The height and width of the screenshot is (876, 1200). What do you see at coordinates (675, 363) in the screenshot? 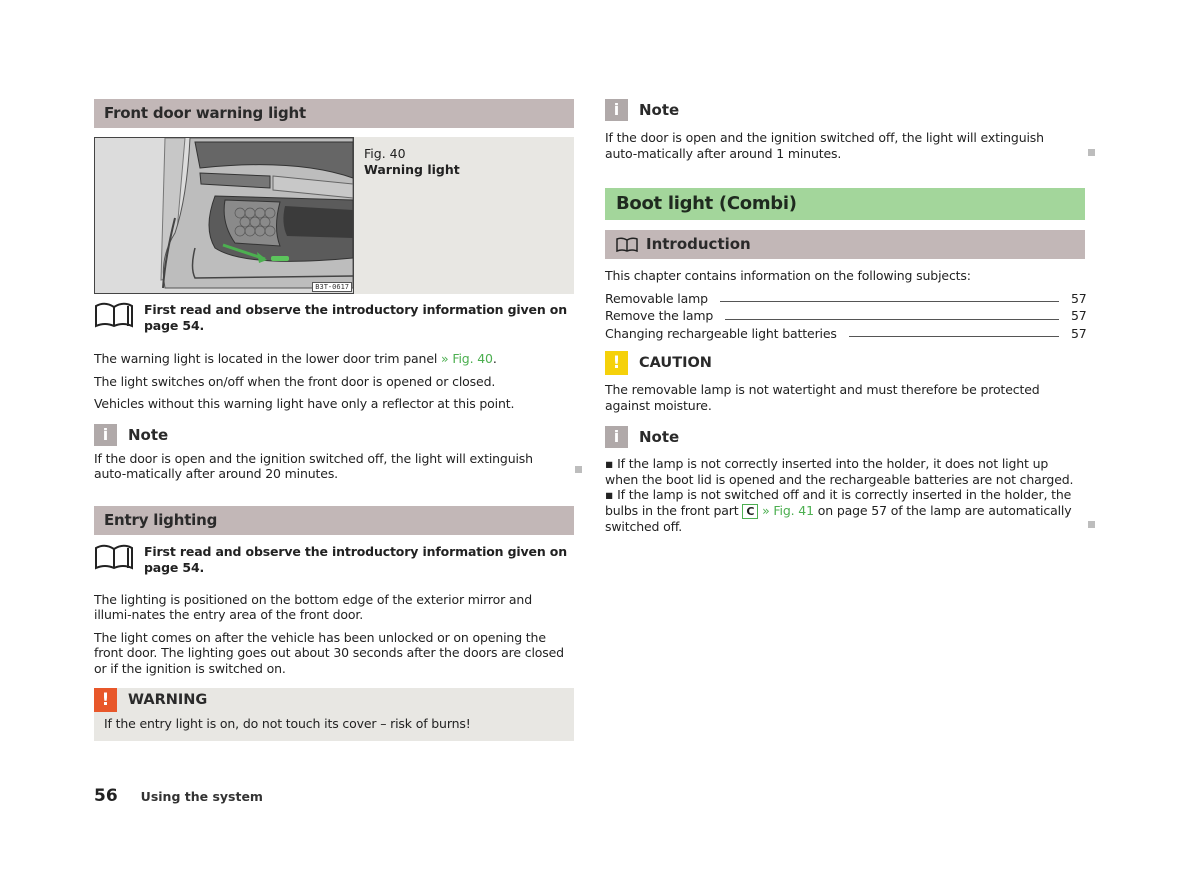
I see `caution-title: CAUTION` at bounding box center [675, 363].